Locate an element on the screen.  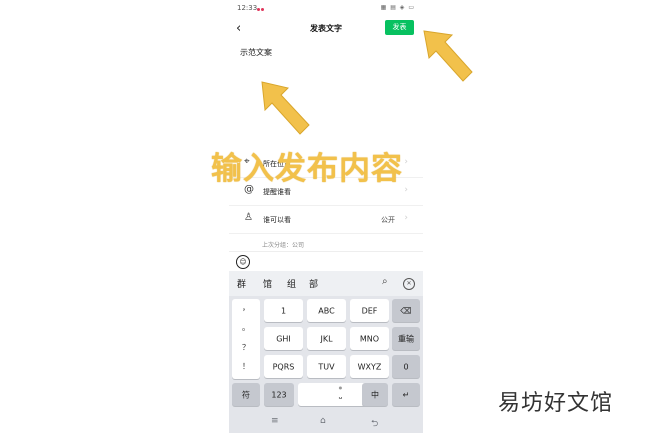
option-visibility: ♙ 谁可以看 公开 › is located at coordinates (326, 220).